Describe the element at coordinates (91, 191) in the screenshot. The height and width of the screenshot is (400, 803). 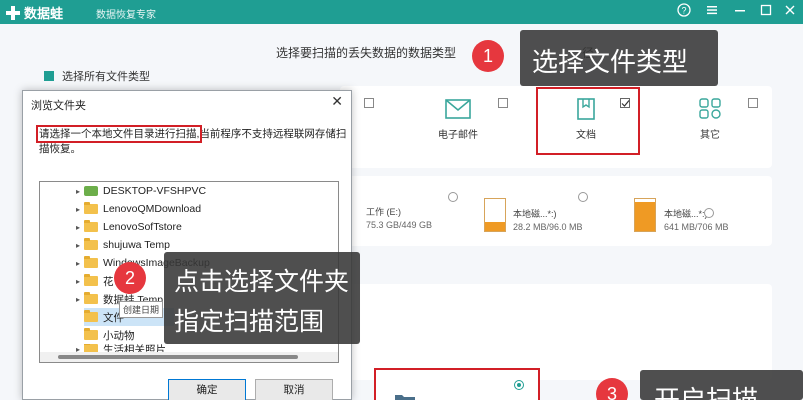
I see `computer-icon` at that location.